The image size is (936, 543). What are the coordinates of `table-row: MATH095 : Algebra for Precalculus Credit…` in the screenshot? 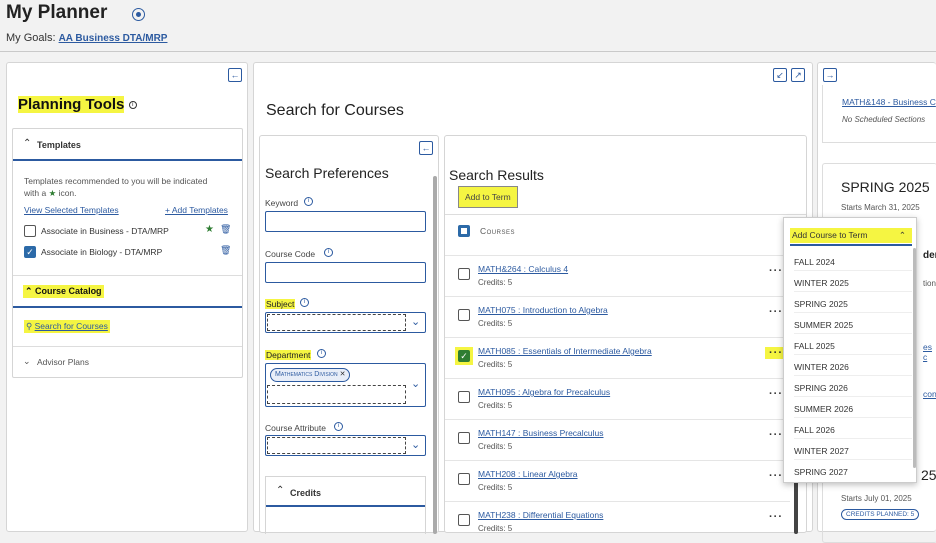 It's located at (617, 398).